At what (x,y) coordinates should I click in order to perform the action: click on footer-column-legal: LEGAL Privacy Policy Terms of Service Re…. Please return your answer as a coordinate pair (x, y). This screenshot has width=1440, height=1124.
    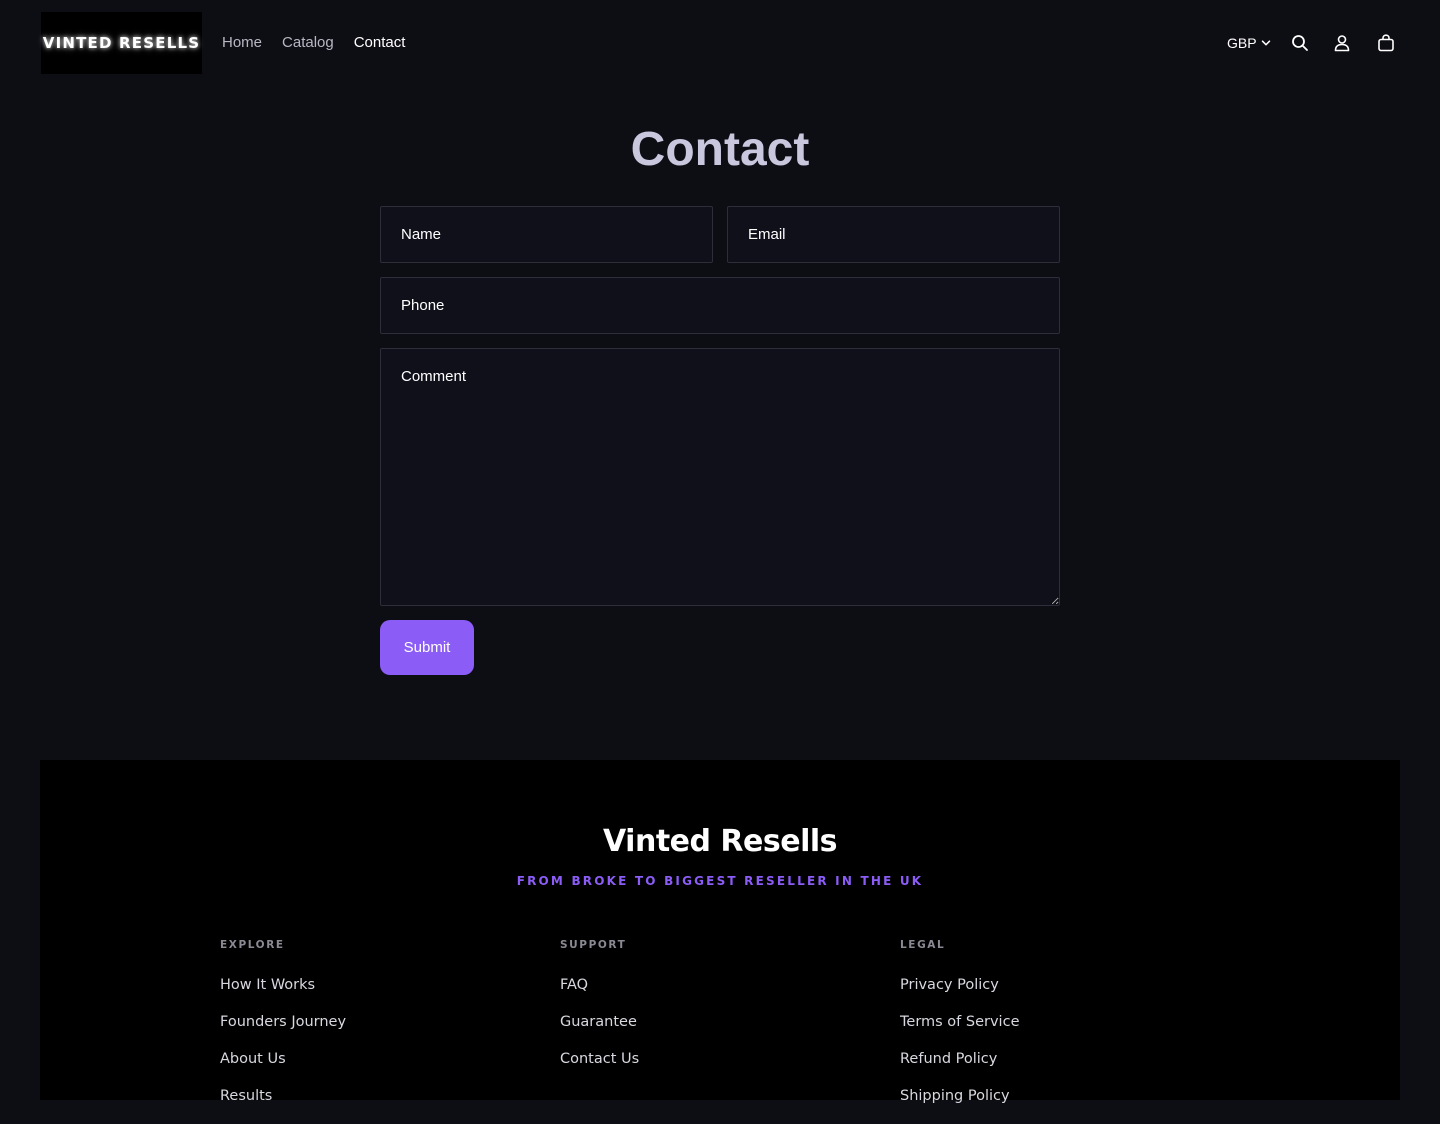
    Looking at the image, I should click on (959, 1031).